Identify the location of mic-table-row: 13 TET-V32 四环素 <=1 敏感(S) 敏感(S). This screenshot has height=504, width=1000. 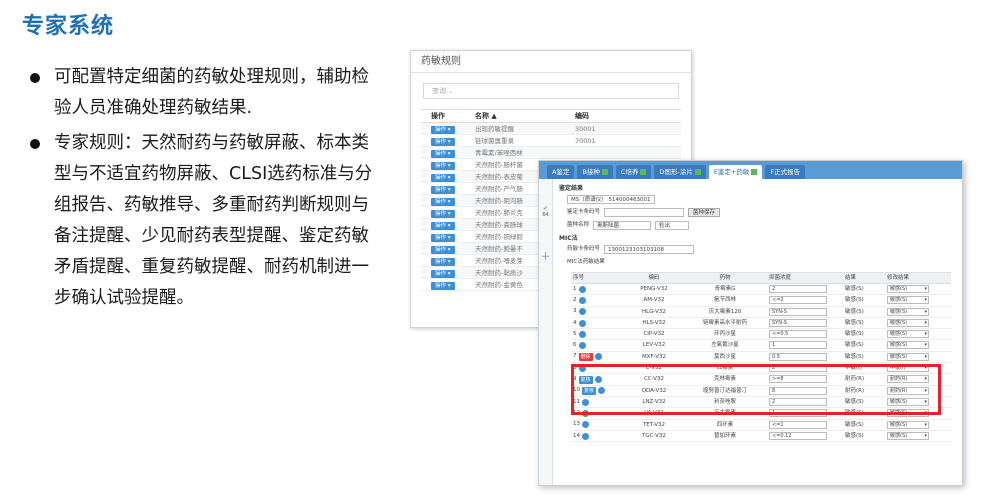
(761, 425).